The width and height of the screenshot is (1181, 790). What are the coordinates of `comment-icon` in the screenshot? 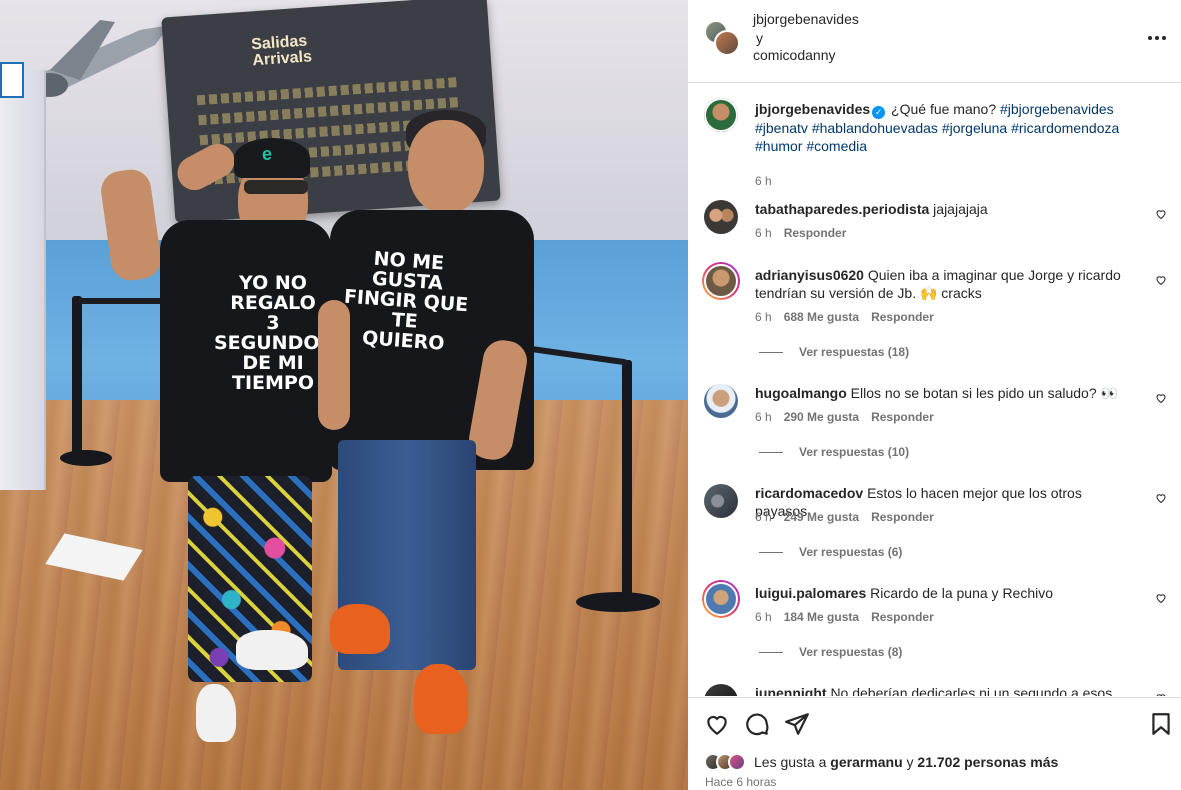 It's located at (757, 724).